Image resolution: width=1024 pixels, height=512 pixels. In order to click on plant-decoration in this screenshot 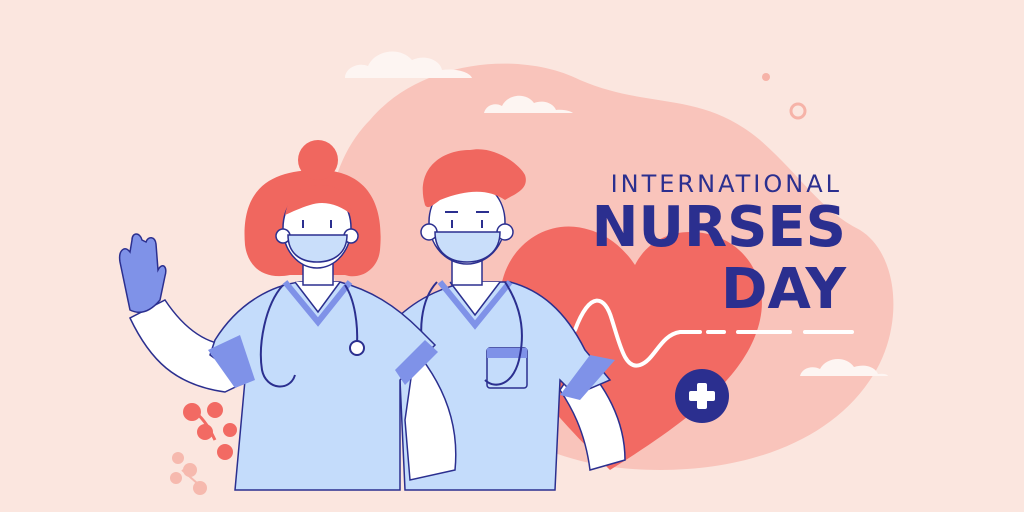, I will do `click(210, 431)`.